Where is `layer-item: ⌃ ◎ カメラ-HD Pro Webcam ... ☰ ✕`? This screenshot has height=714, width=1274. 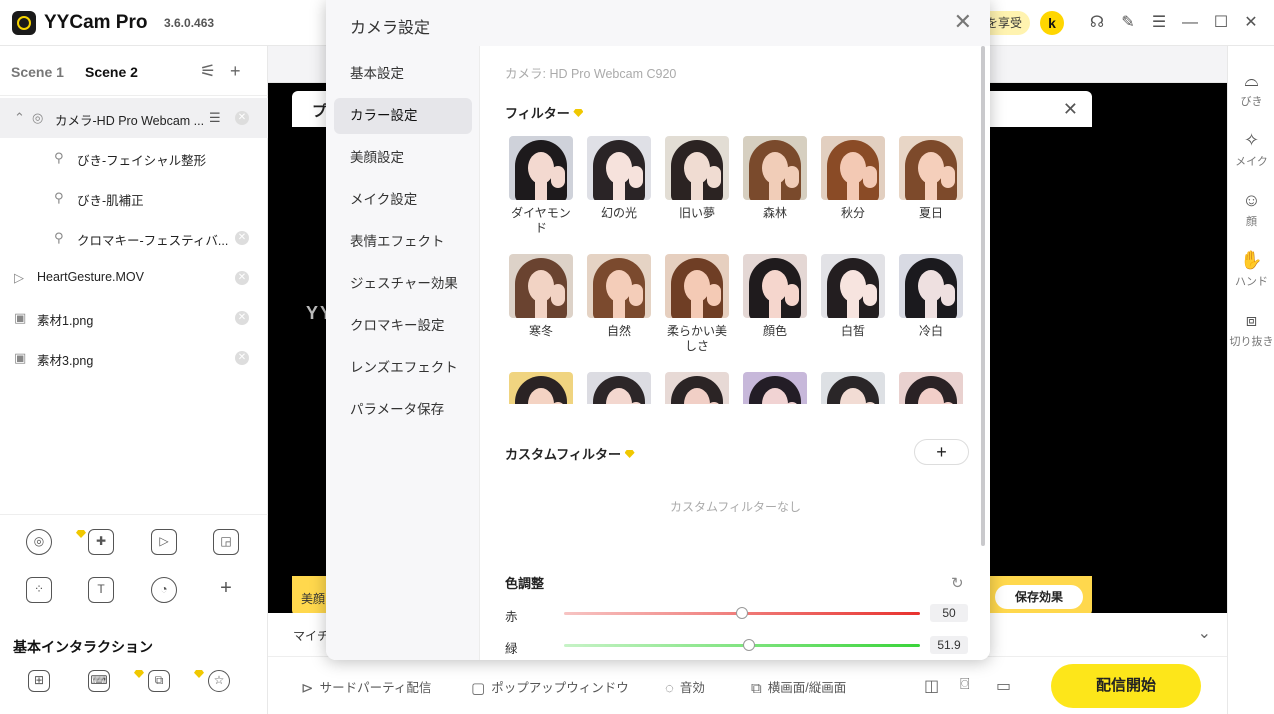 layer-item: ⌃ ◎ カメラ-HD Pro Webcam ... ☰ ✕ is located at coordinates (134, 118).